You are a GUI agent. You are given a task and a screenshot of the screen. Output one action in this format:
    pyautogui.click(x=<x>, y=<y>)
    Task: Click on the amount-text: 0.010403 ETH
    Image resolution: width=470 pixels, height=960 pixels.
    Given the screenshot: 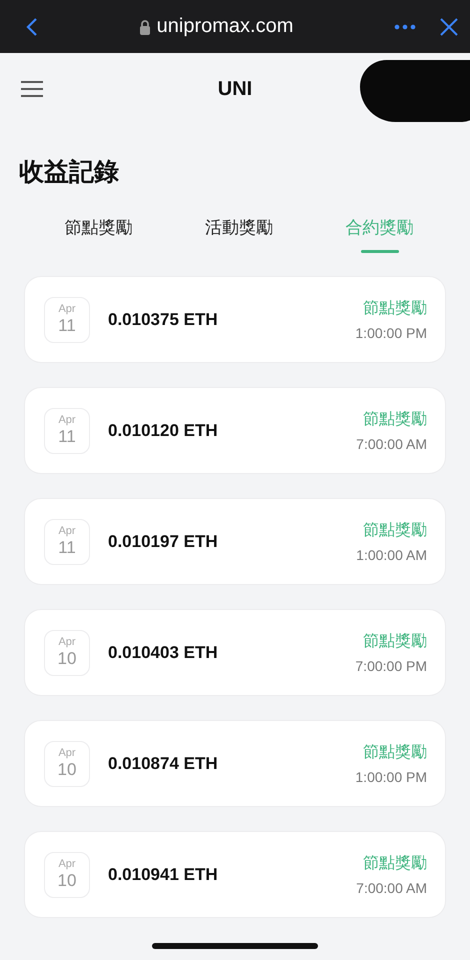 What is the action you would take?
    pyautogui.click(x=163, y=652)
    